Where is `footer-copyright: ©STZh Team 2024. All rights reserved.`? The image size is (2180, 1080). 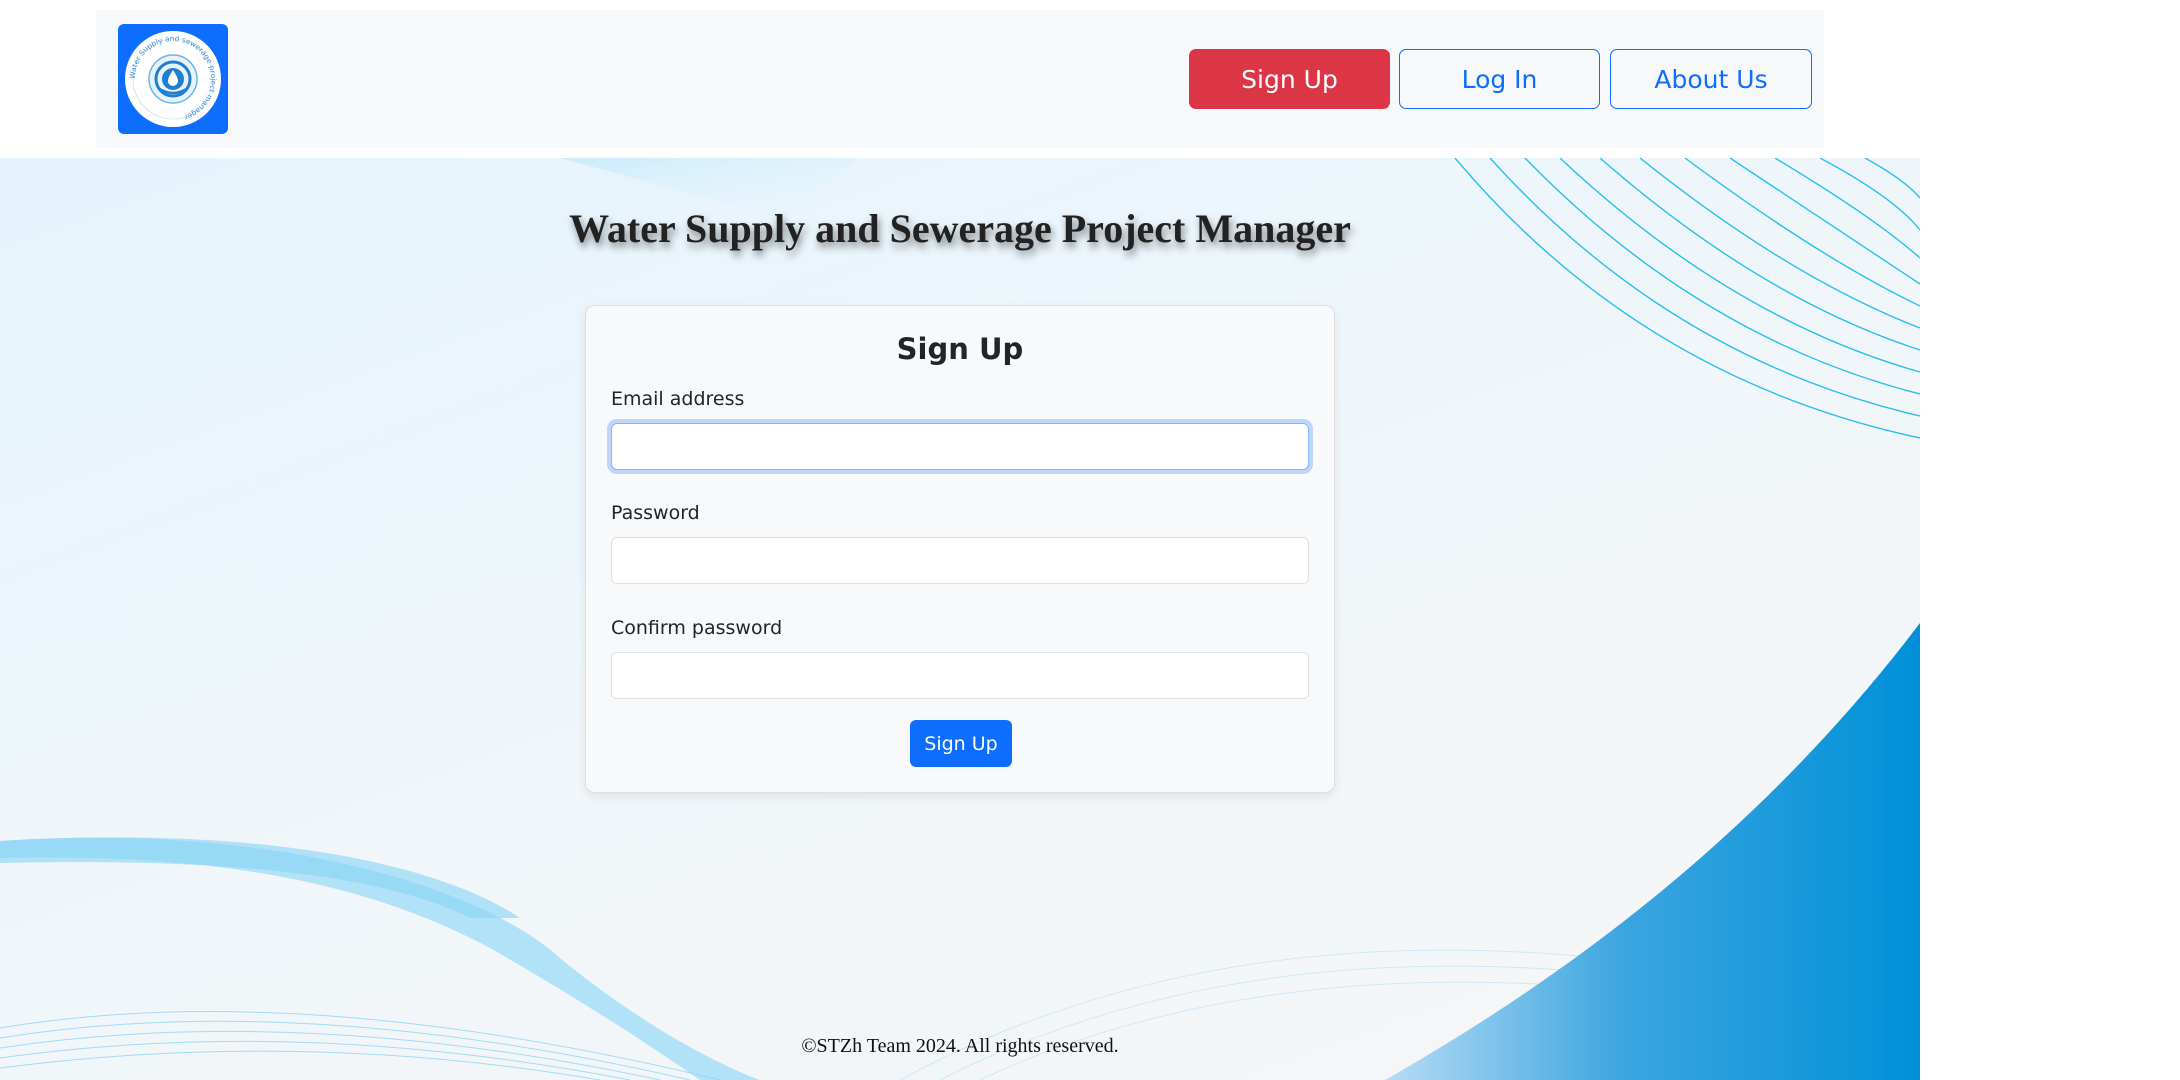
footer-copyright: ©STZh Team 2024. All rights reserved. is located at coordinates (960, 1046).